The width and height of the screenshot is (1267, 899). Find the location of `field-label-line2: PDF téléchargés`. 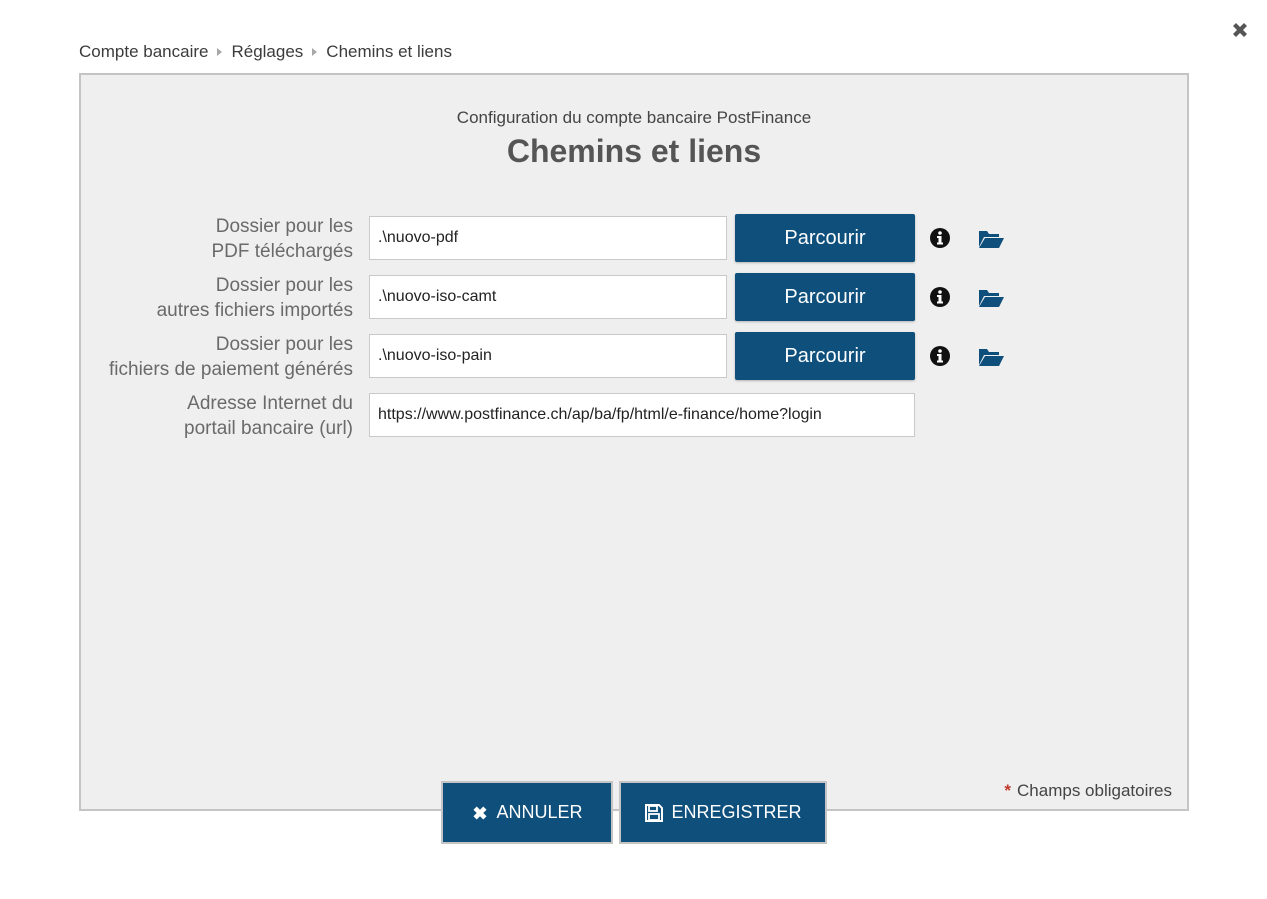

field-label-line2: PDF téléchargés is located at coordinates (282, 251).